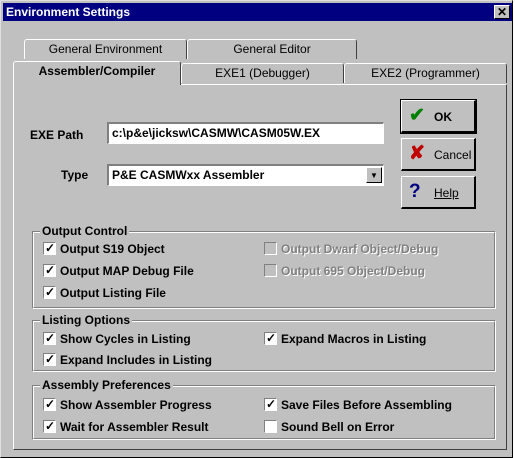 The width and height of the screenshot is (515, 458). I want to click on tab-exe2-programmer: EXE2 (Programmer), so click(425, 73).